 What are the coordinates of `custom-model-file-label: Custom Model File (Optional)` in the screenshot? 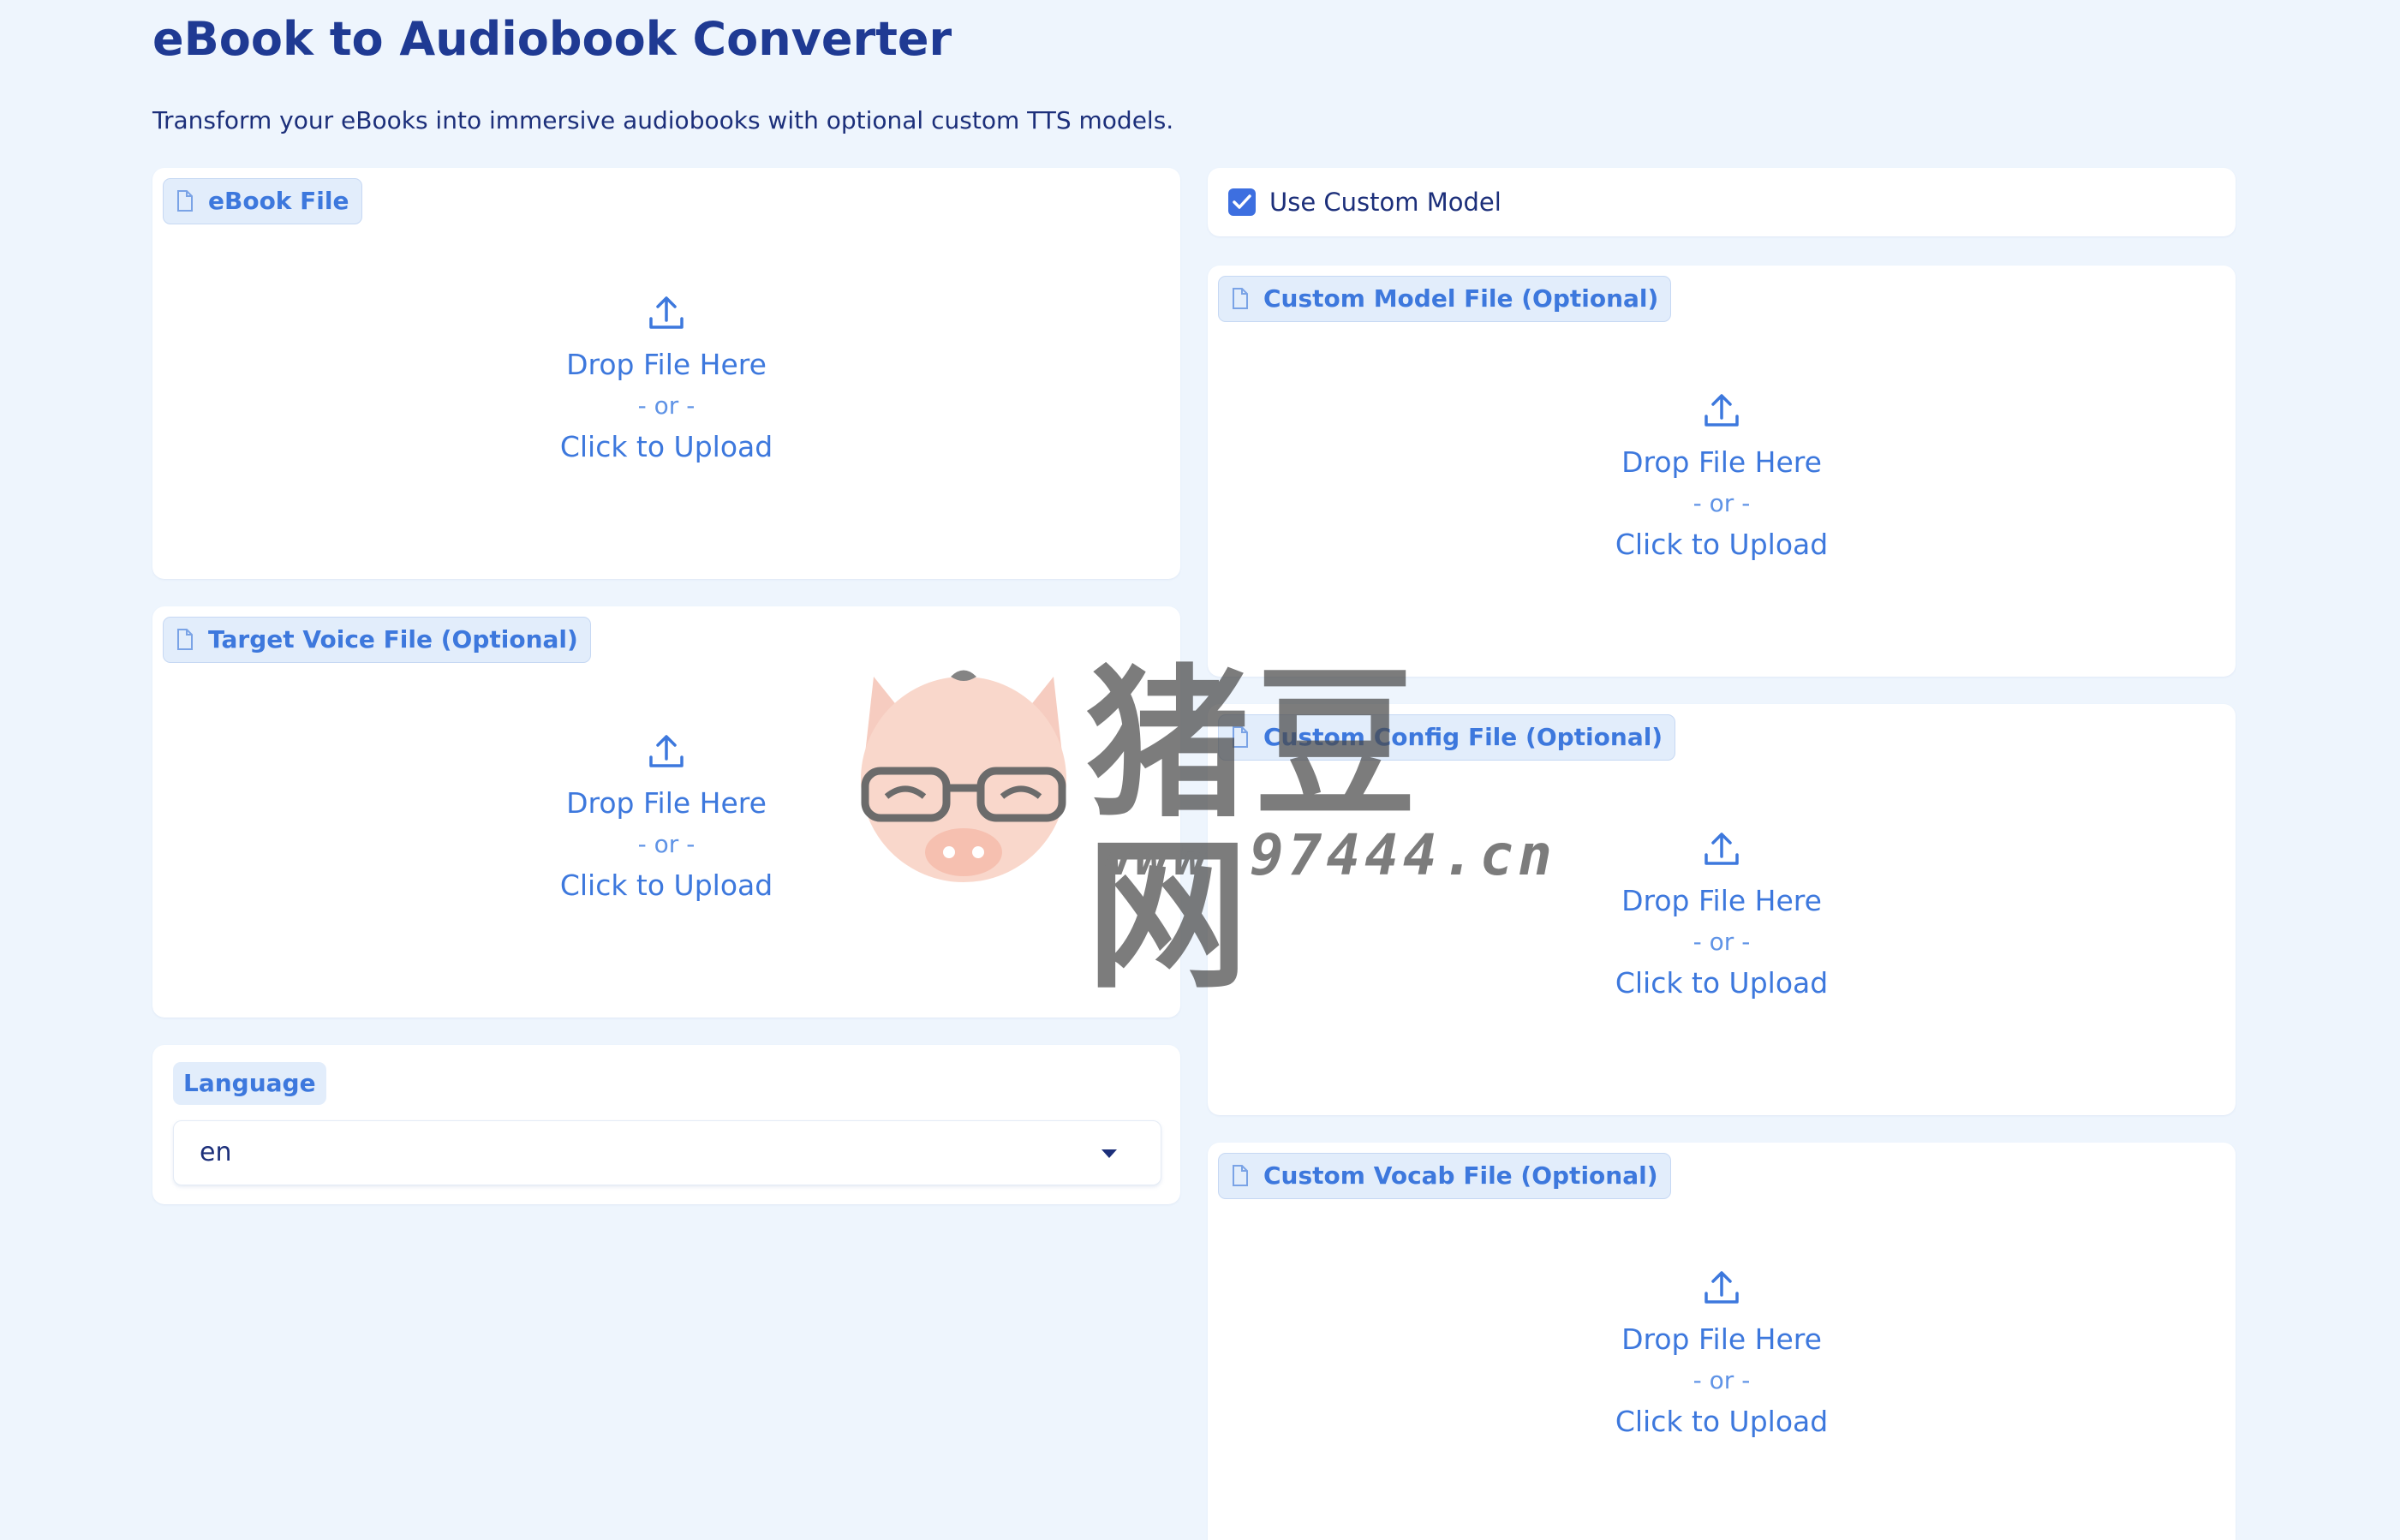 It's located at (1445, 299).